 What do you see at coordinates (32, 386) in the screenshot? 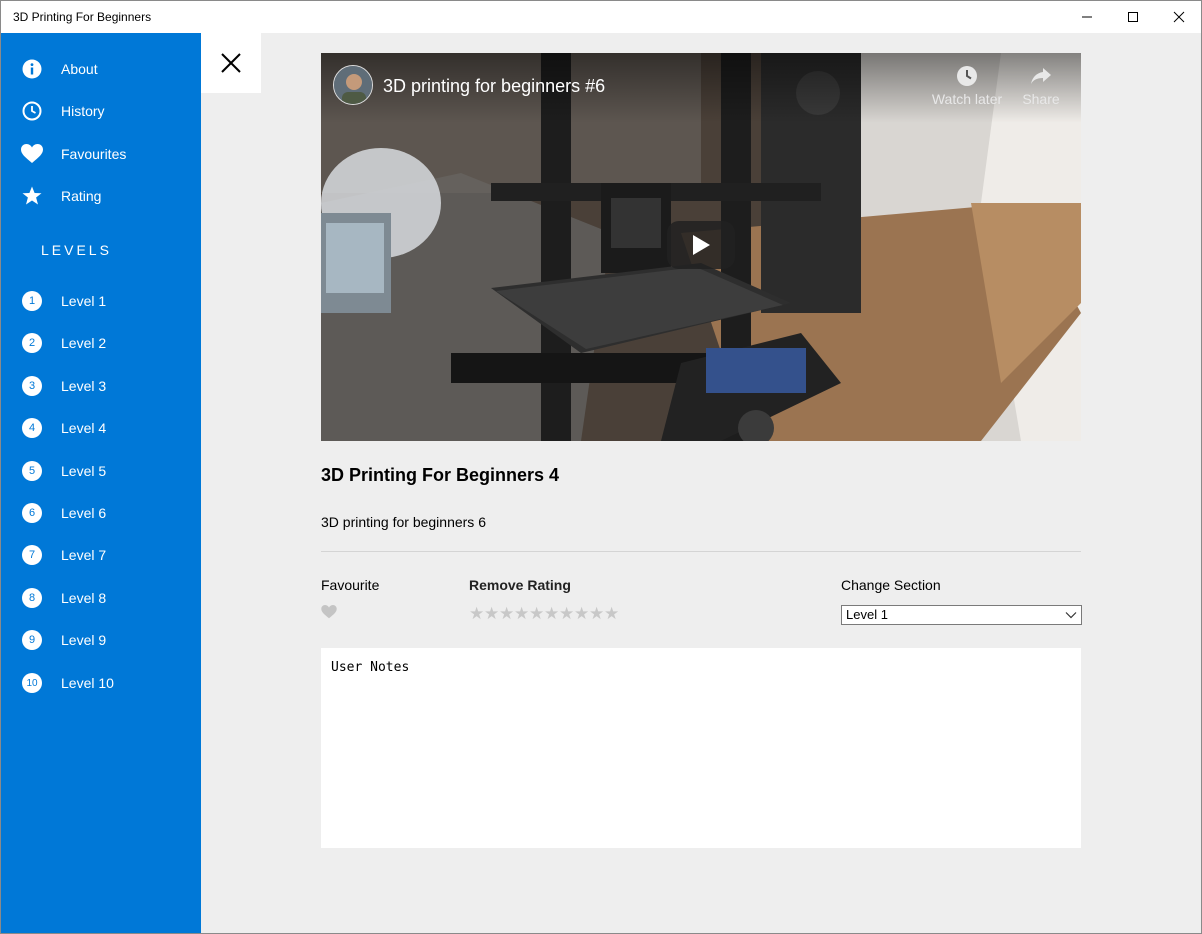
I see `number-3-icon: 3` at bounding box center [32, 386].